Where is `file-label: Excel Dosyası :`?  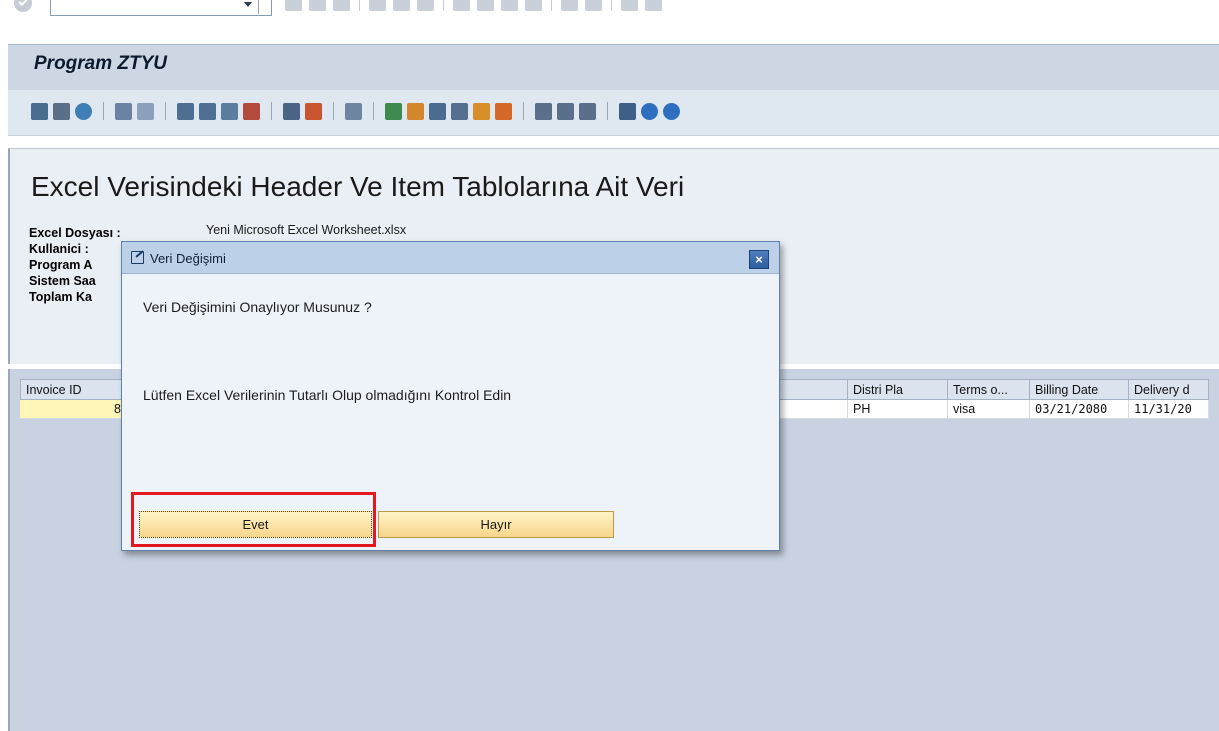
file-label: Excel Dosyası : is located at coordinates (75, 233).